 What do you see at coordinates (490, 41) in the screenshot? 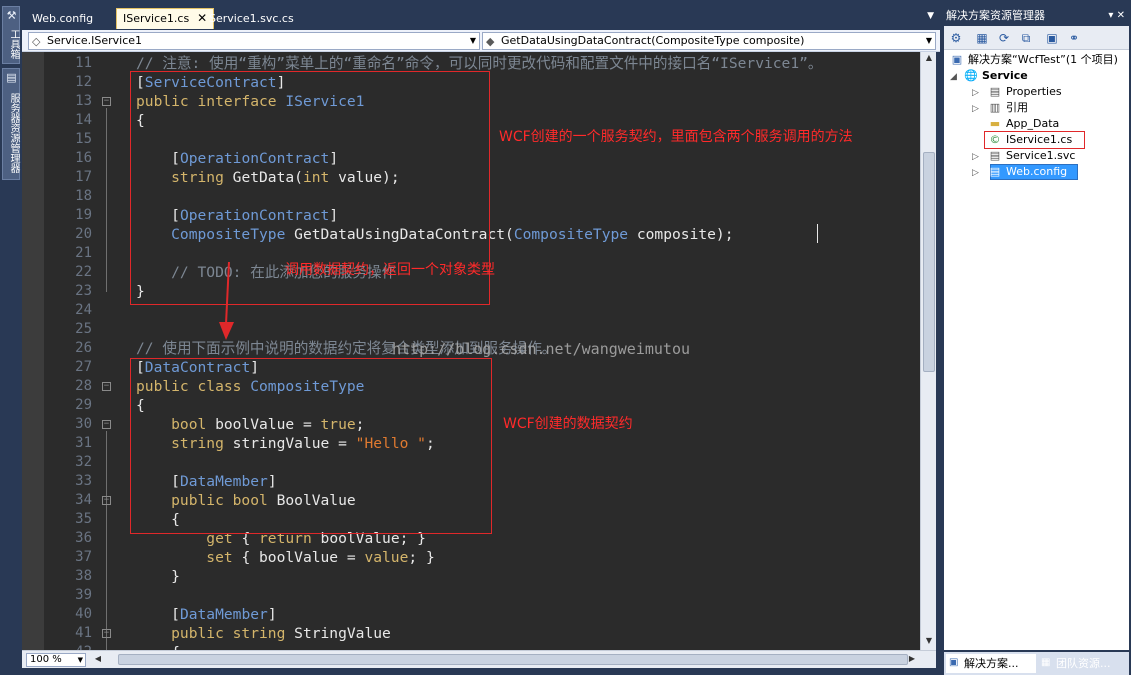
I see `method-icon: ◆` at bounding box center [490, 41].